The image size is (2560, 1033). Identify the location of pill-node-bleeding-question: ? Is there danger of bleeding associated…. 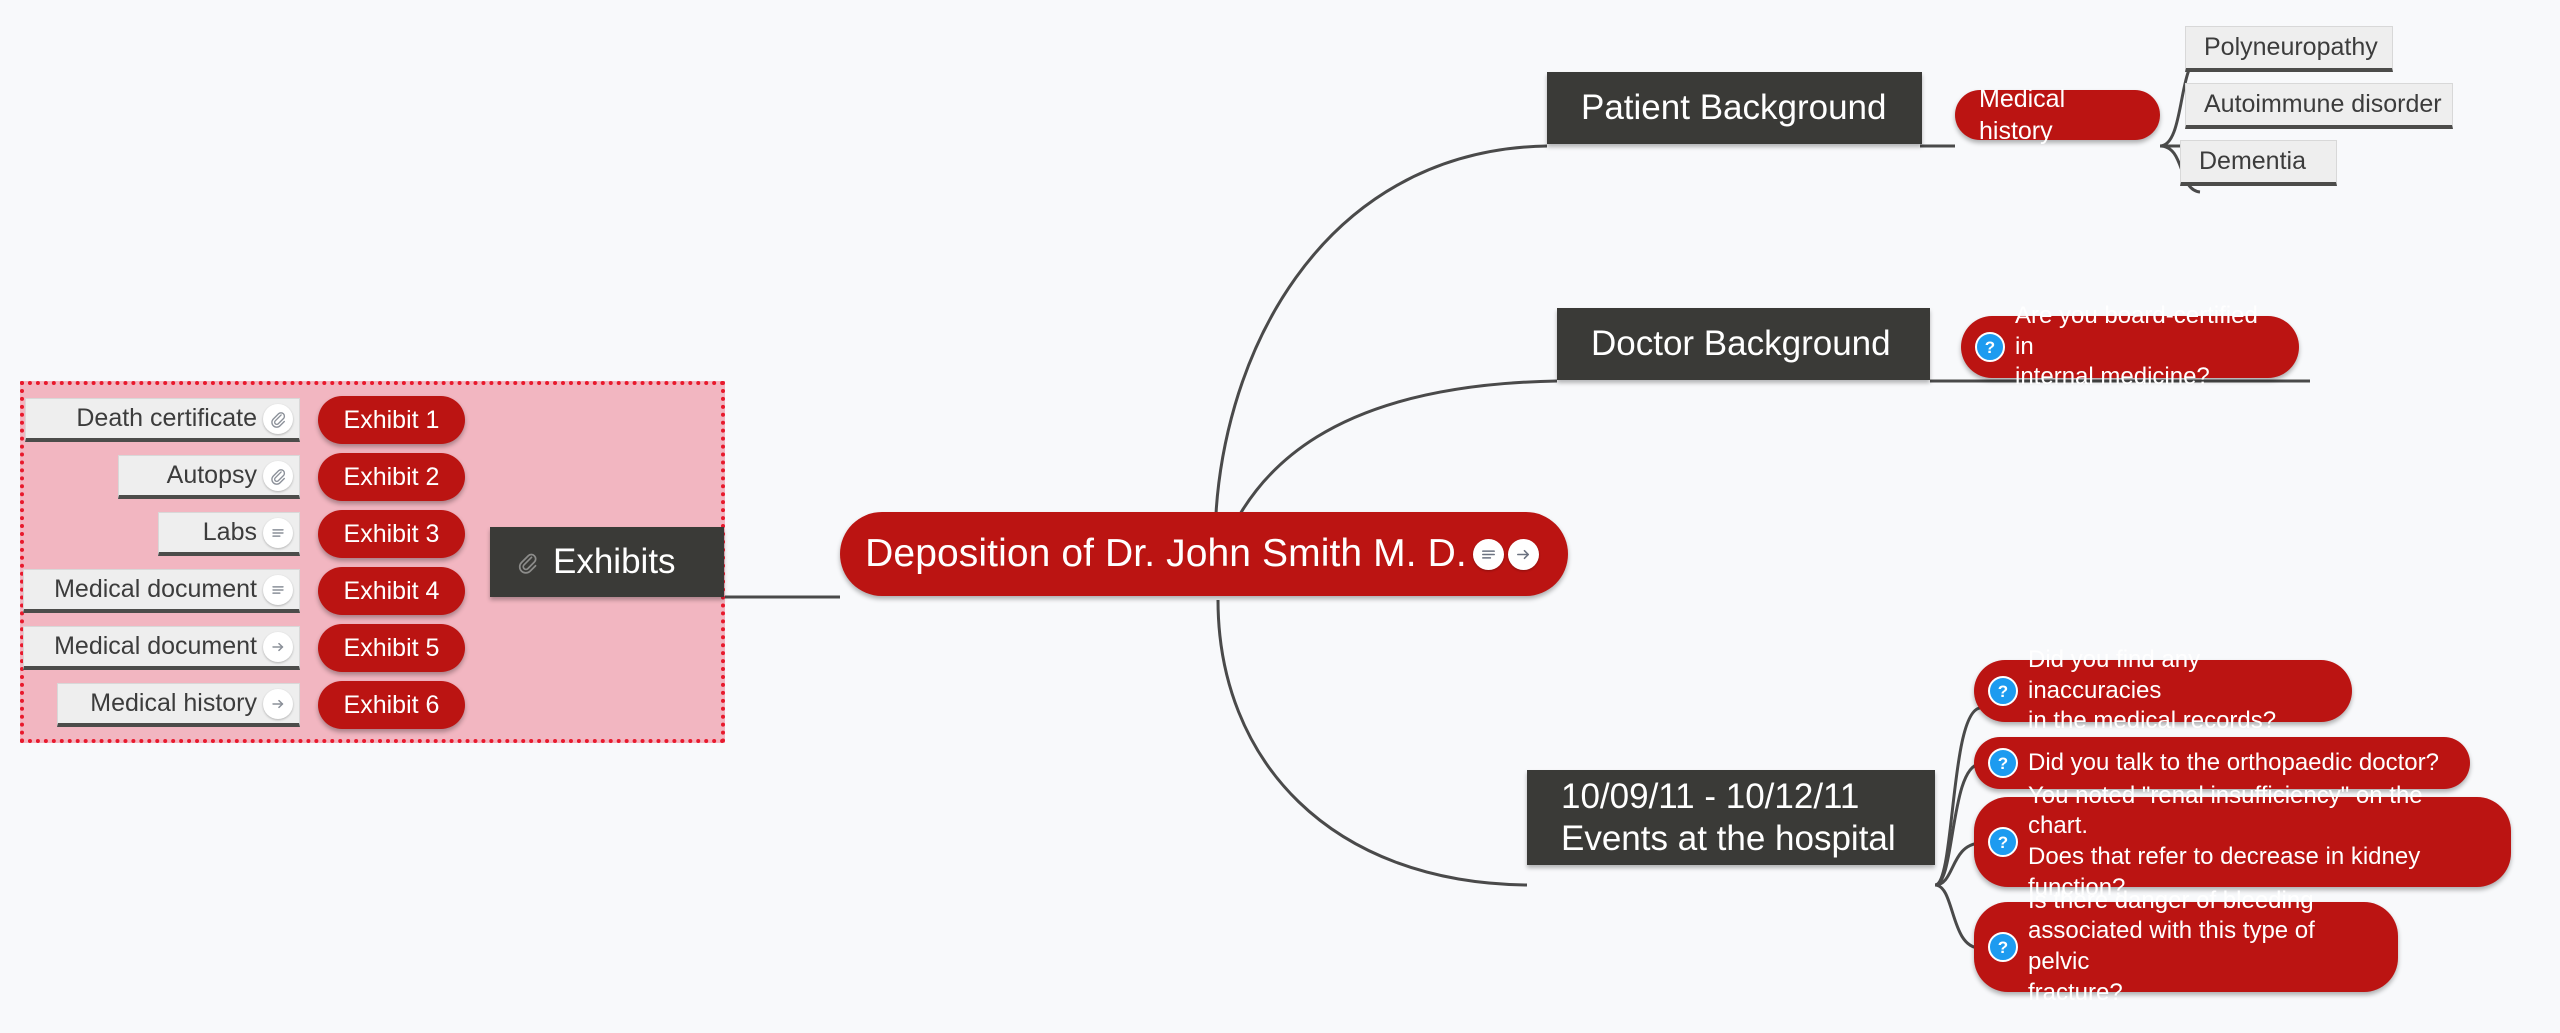
(2186, 946).